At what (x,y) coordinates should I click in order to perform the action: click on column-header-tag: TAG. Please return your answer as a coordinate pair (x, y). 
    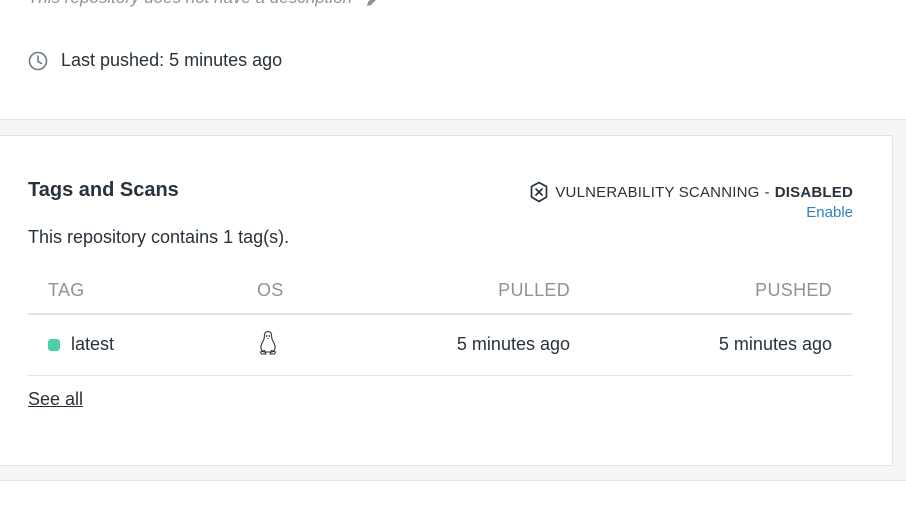
    Looking at the image, I should click on (66, 290).